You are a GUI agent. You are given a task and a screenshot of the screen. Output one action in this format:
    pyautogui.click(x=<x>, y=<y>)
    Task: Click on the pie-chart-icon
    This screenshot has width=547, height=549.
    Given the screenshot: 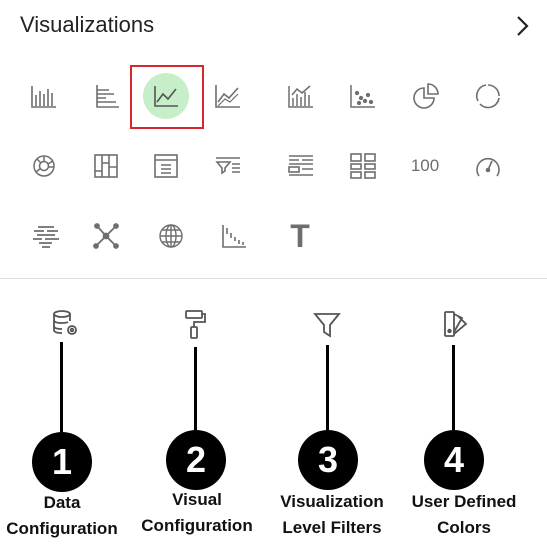 What is the action you would take?
    pyautogui.click(x=426, y=96)
    